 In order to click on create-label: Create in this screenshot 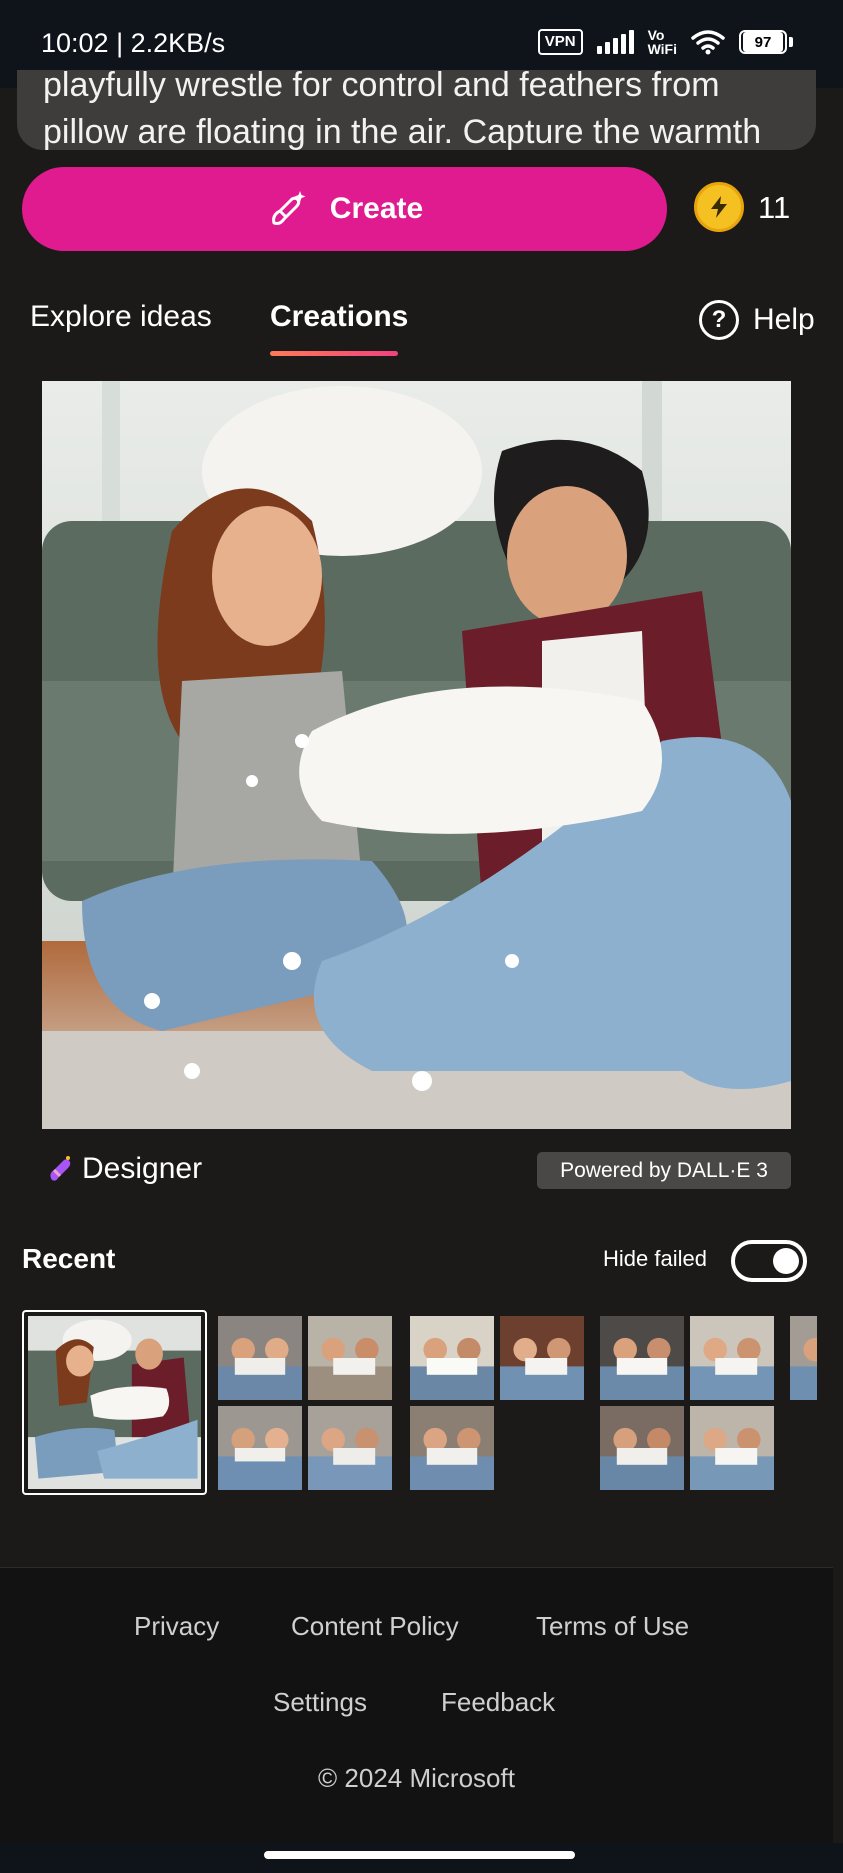, I will do `click(376, 208)`.